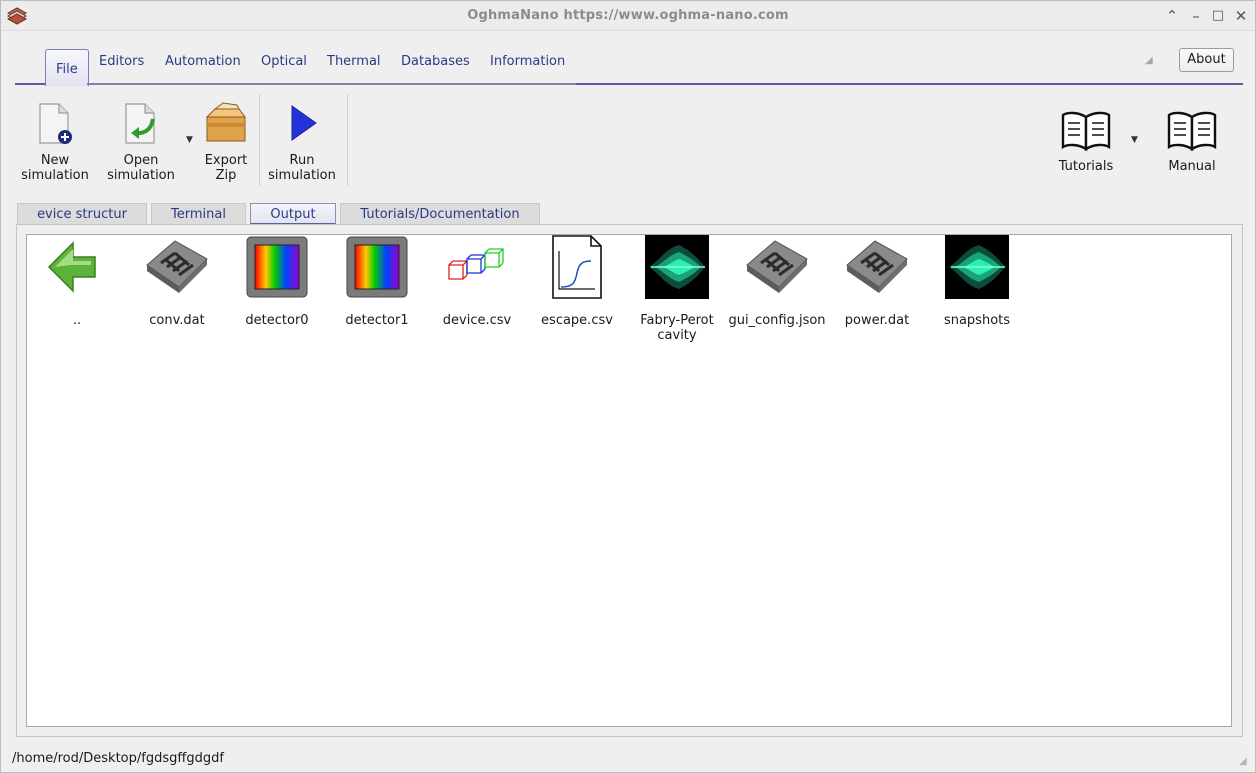 The image size is (1256, 773). I want to click on file-name: detector0, so click(277, 320).